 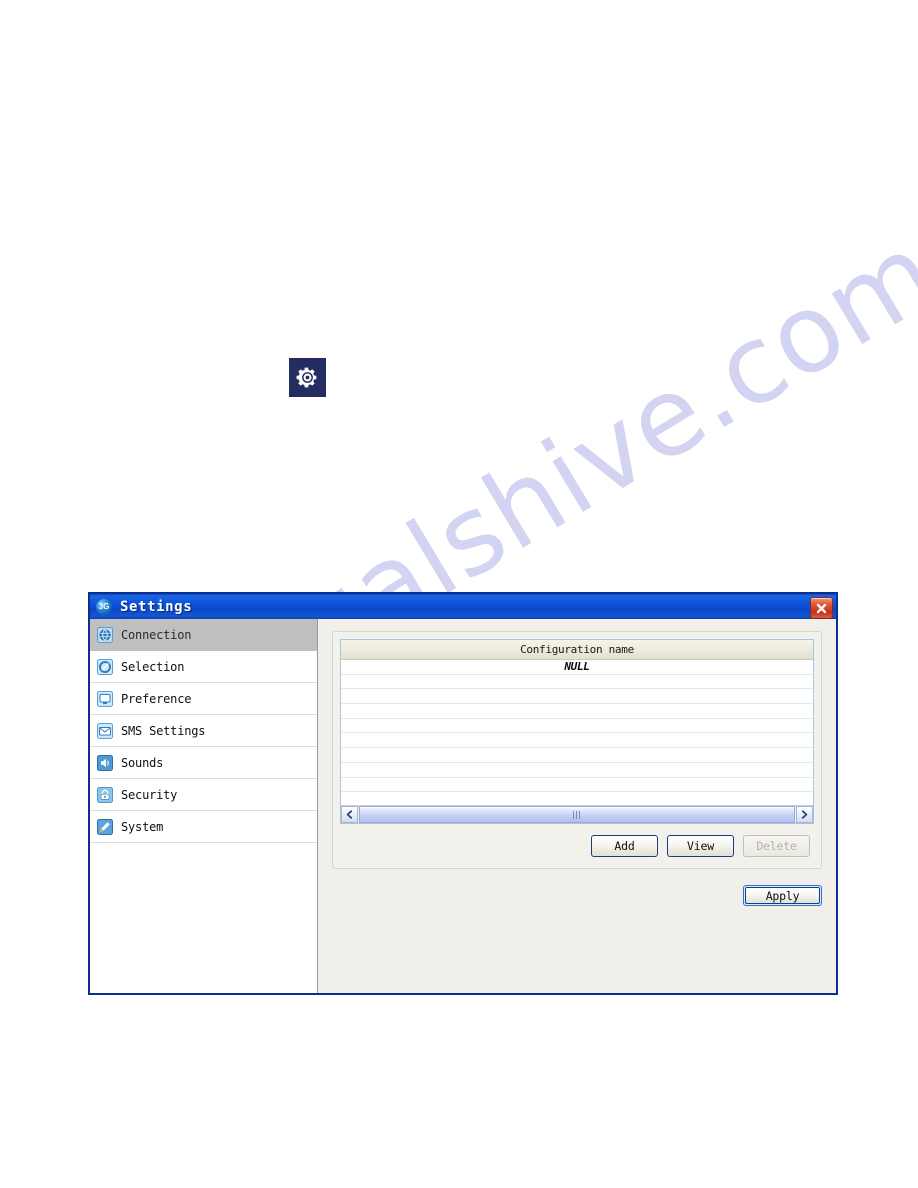 What do you see at coordinates (203, 763) in the screenshot?
I see `sidebar-item-sounds: Sounds` at bounding box center [203, 763].